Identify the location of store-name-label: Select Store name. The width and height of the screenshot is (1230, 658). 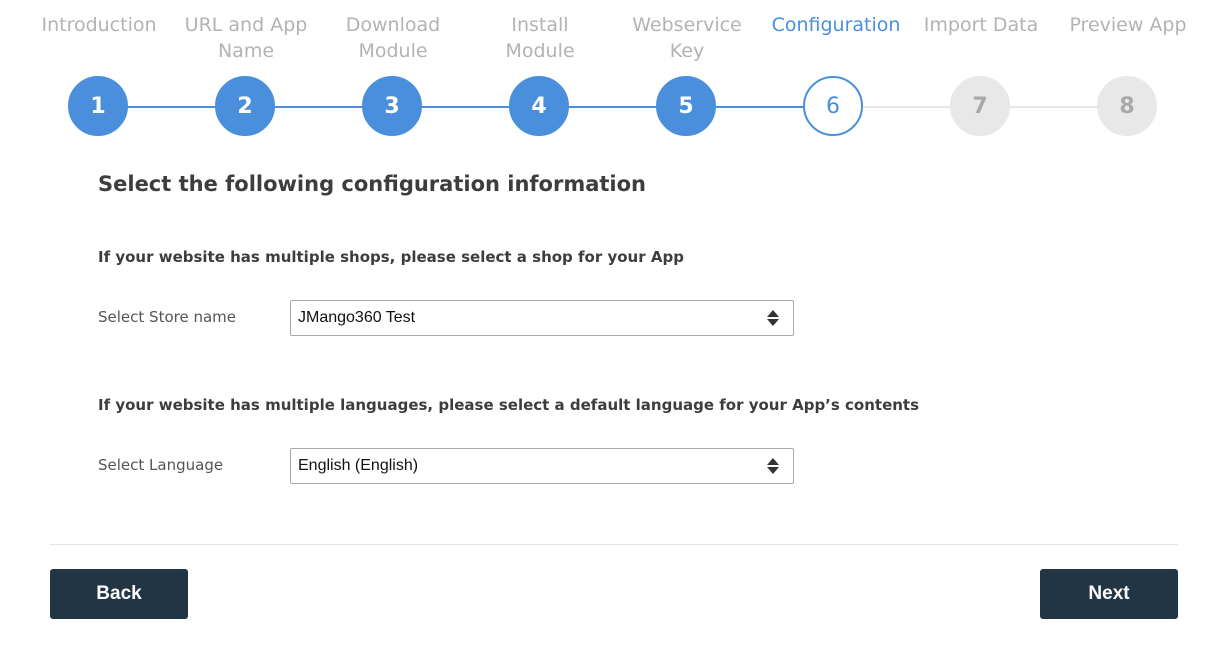
(167, 317).